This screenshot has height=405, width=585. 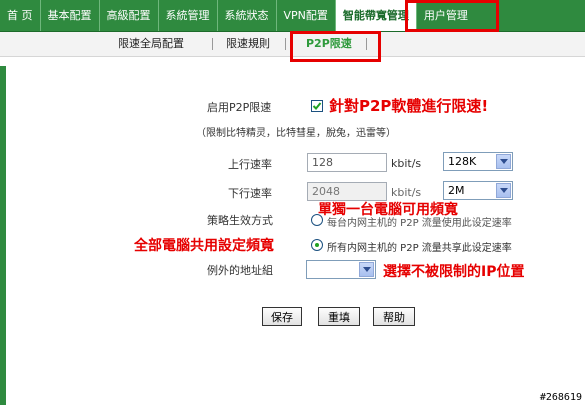 I want to click on nav-item-vpn-config: VPN配置, so click(x=306, y=15).